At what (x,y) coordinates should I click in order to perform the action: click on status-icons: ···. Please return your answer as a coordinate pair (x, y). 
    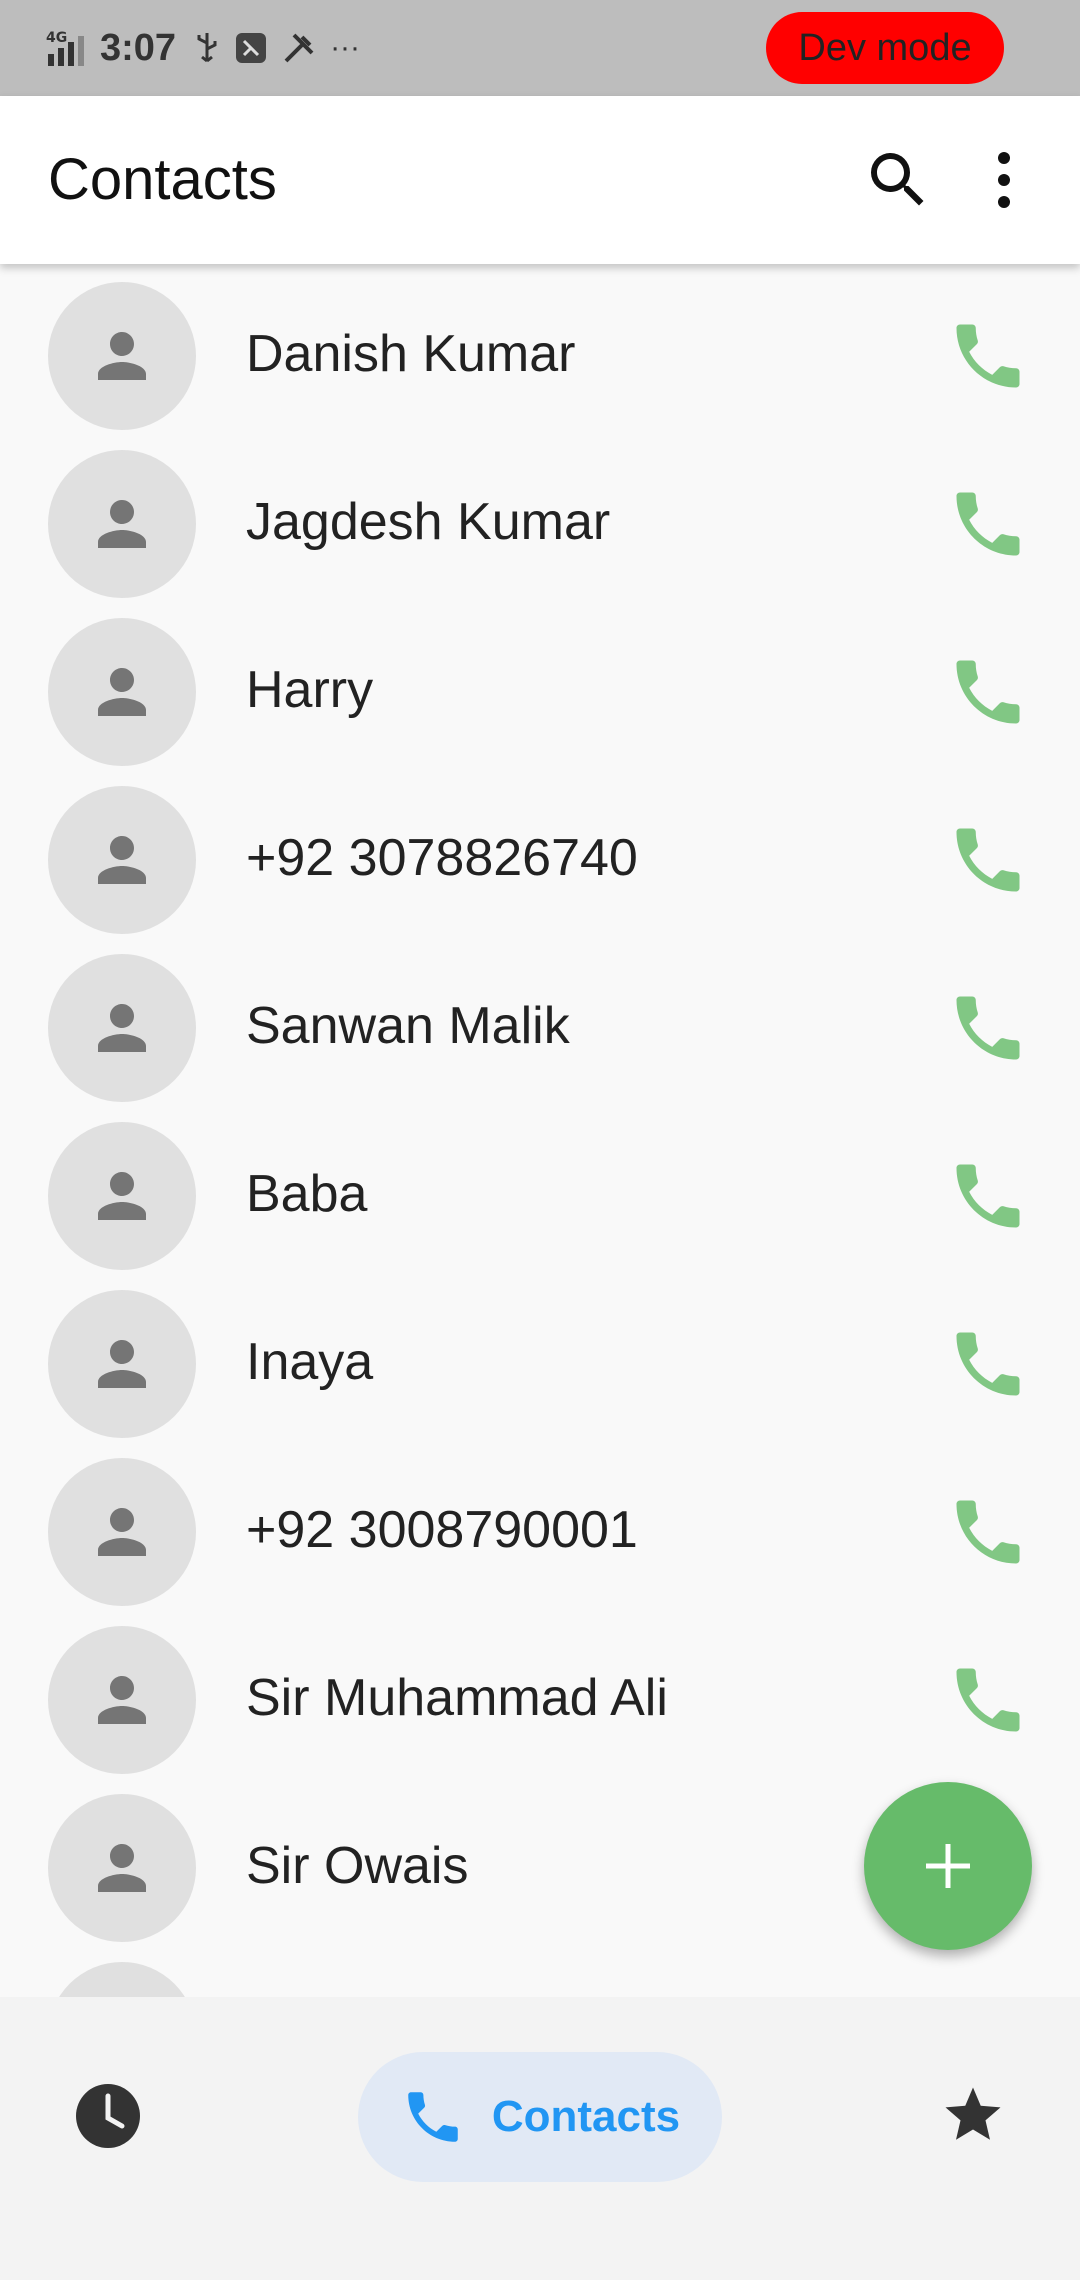
    Looking at the image, I should click on (277, 48).